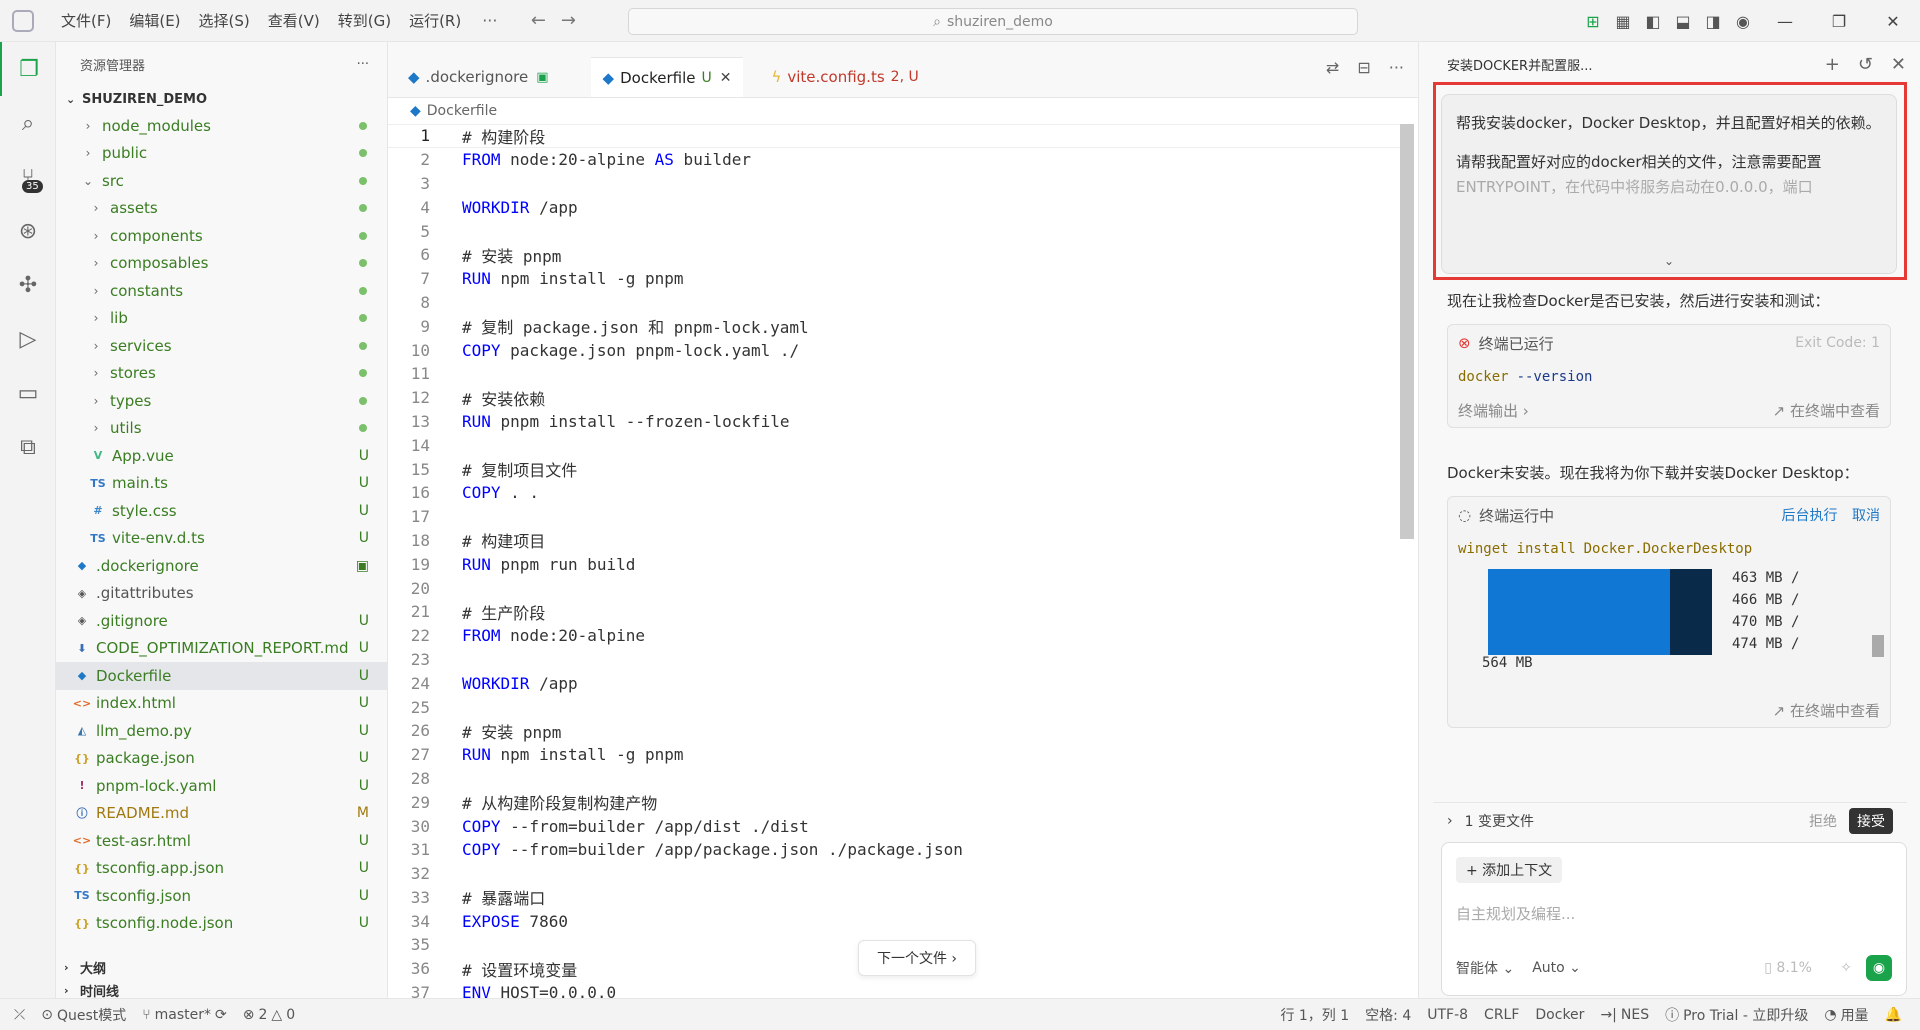 The width and height of the screenshot is (1920, 1030). I want to click on terminal-scrollbar, so click(1878, 646).